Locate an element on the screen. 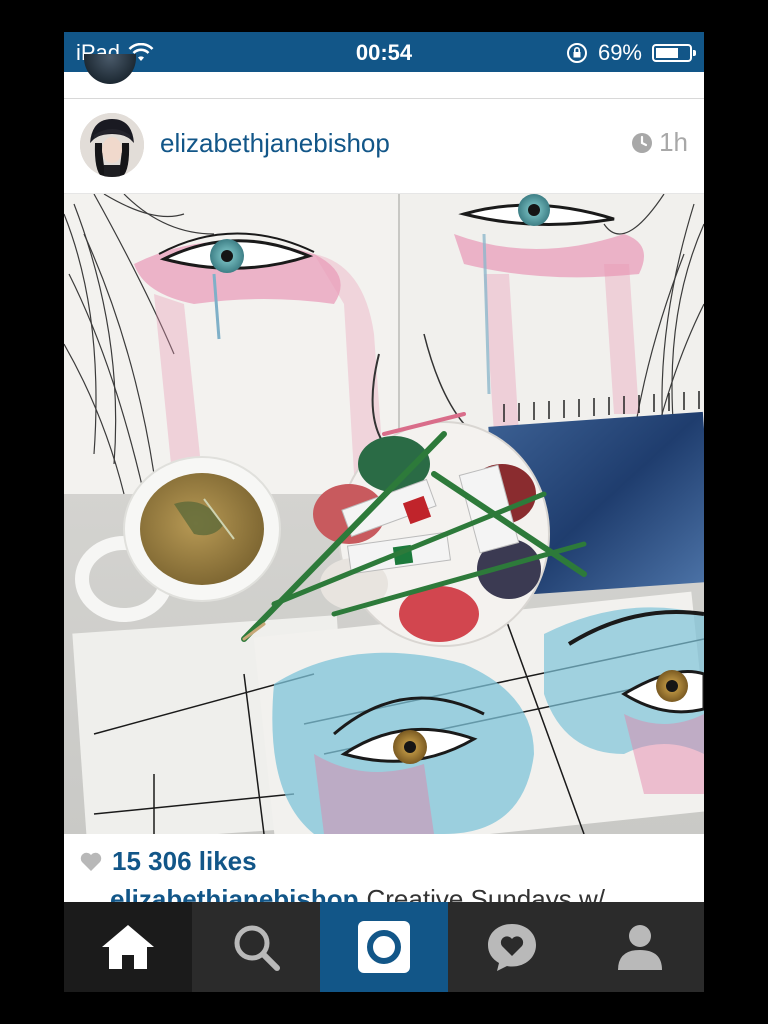 The image size is (768, 1024). search-icon is located at coordinates (257, 948).